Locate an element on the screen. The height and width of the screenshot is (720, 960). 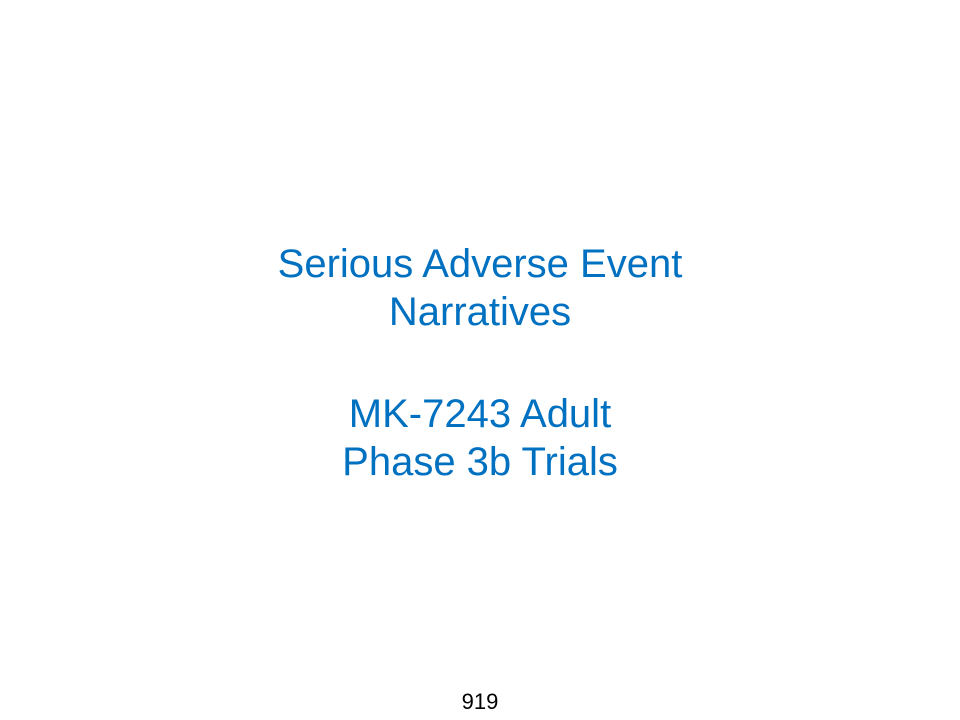
subtitle-line-1: MK-7243 Adult is located at coordinates (480, 414).